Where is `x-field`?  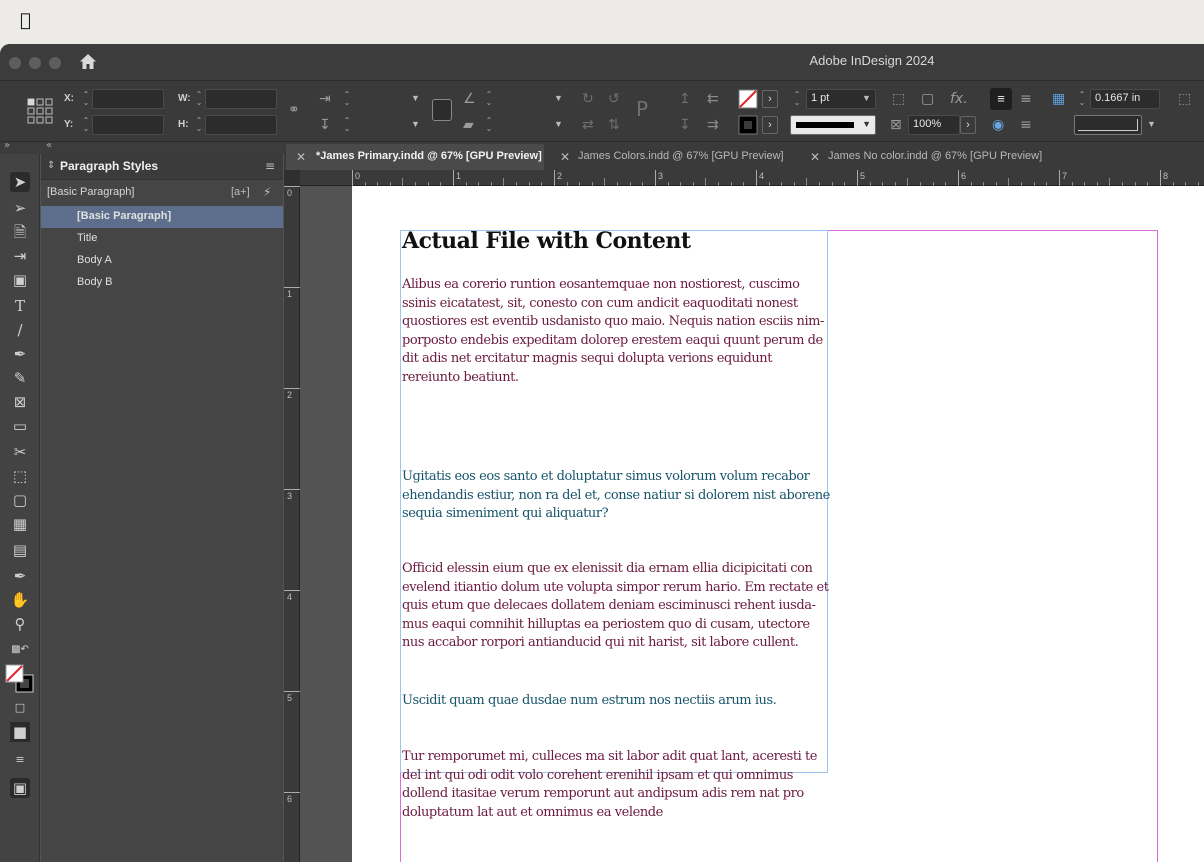
x-field is located at coordinates (128, 99).